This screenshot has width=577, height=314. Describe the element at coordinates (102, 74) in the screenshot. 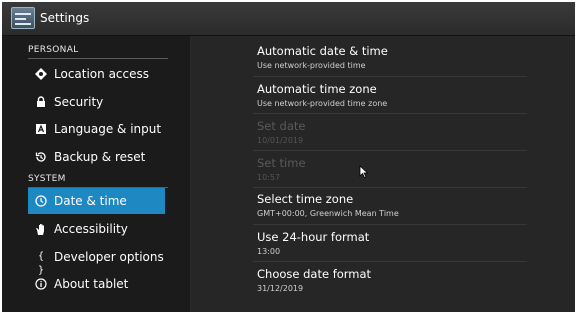

I see `sidebar-item-label: Location access` at that location.